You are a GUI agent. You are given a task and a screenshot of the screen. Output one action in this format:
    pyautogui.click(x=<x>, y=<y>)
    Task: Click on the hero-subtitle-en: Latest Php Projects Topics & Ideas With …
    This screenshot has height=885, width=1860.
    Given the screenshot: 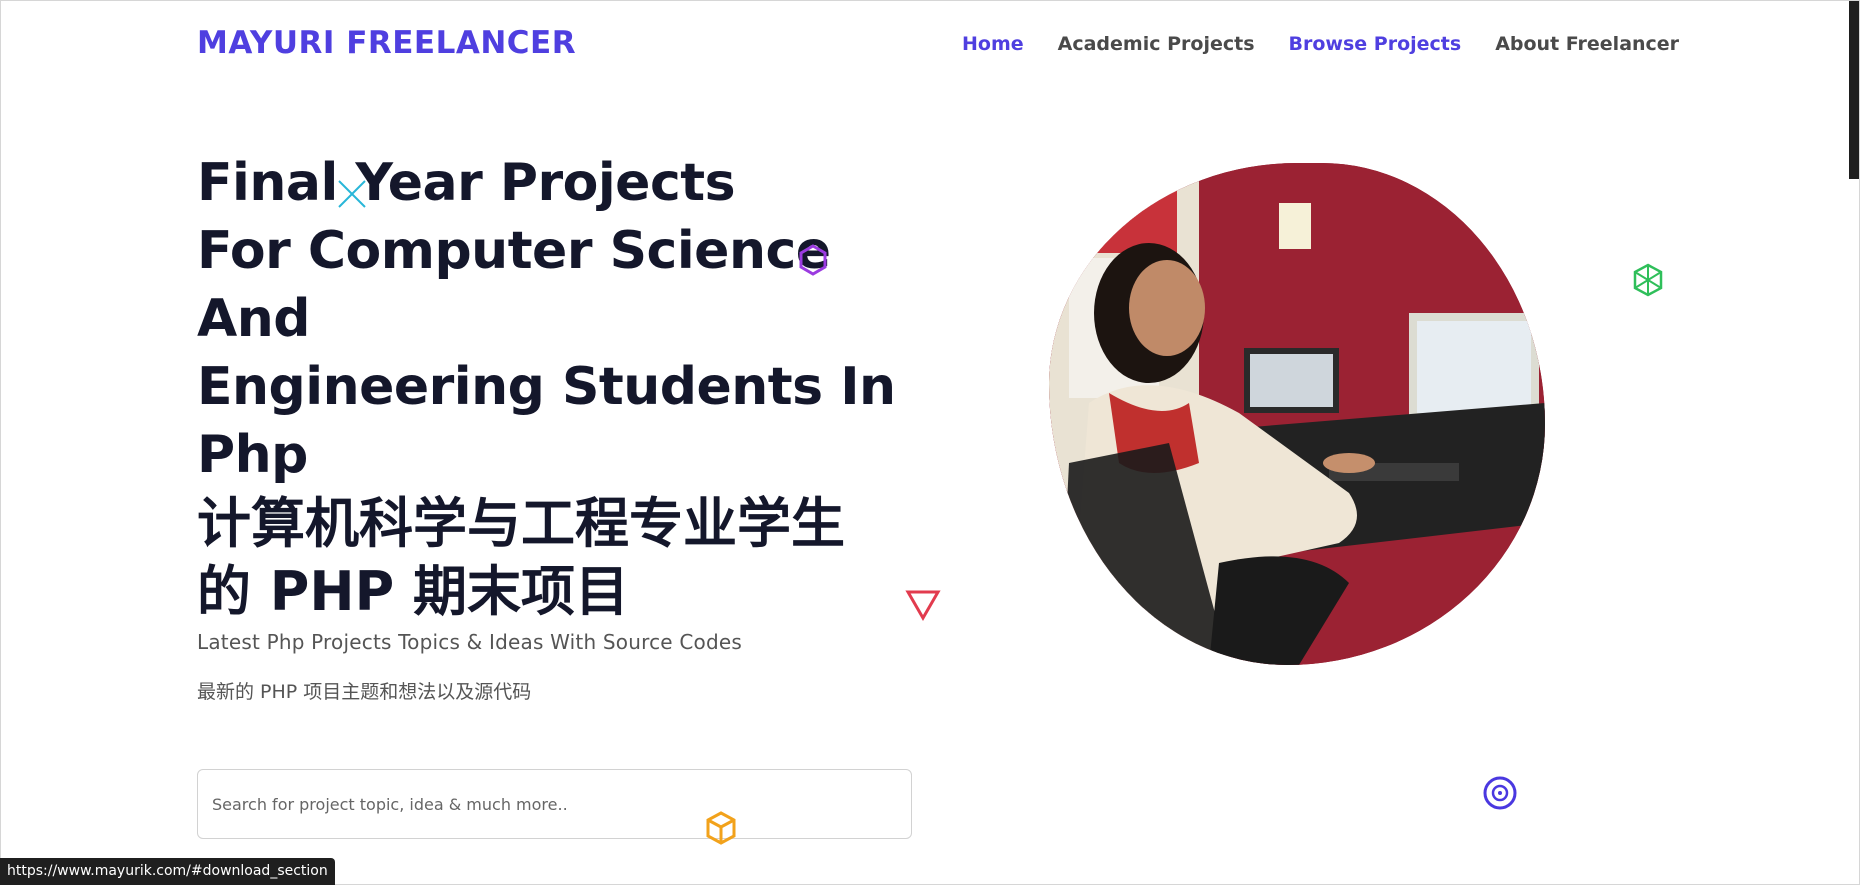 What is the action you would take?
    pyautogui.click(x=469, y=642)
    